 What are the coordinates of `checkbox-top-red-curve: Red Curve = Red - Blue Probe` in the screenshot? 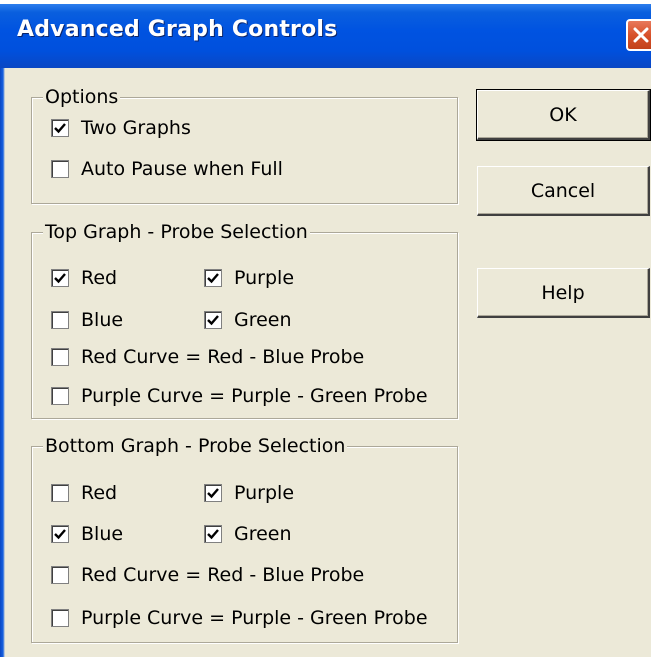 It's located at (207, 357).